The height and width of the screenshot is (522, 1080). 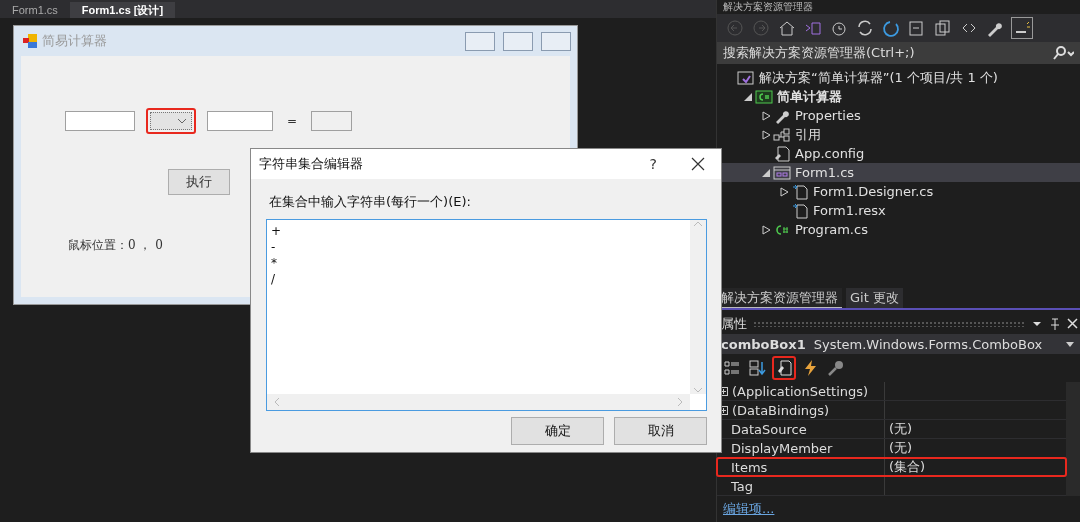 What do you see at coordinates (332, 121) in the screenshot?
I see `result-field` at bounding box center [332, 121].